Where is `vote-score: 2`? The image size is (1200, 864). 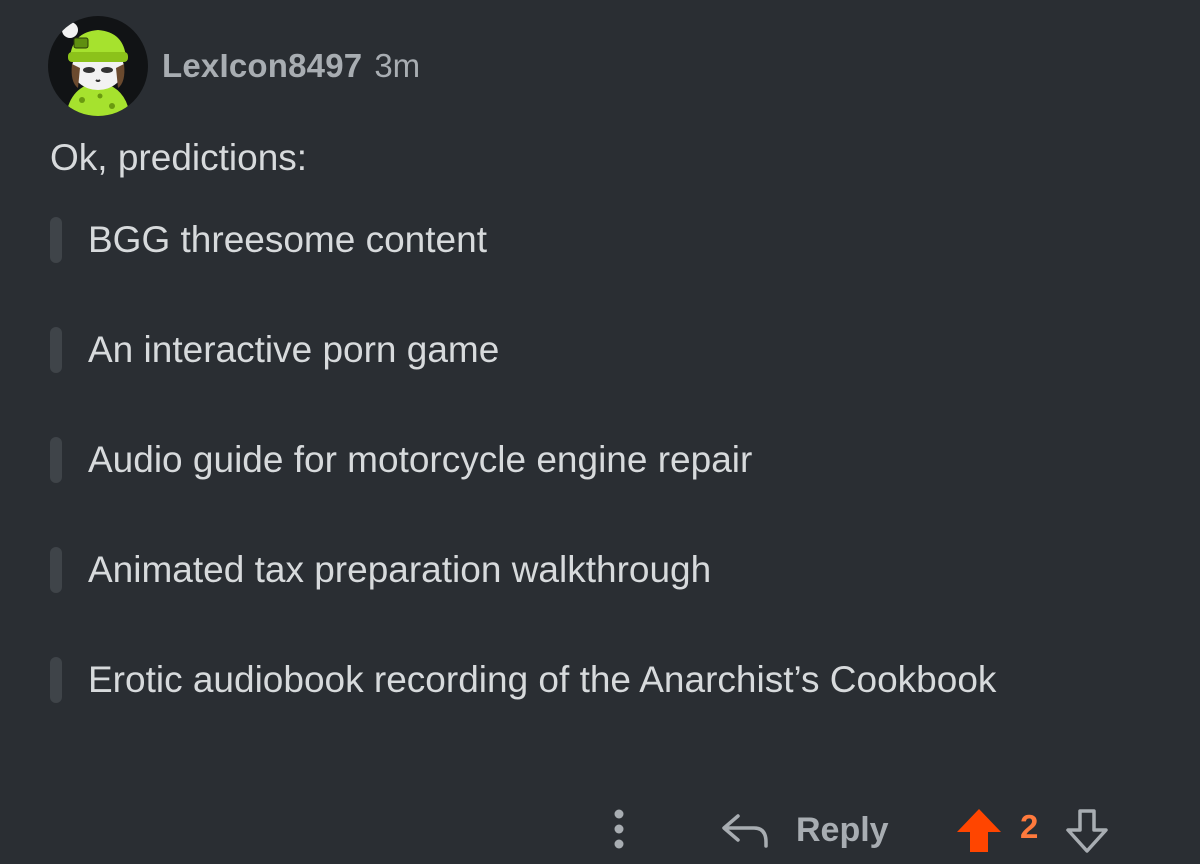
vote-score: 2 is located at coordinates (1029, 826).